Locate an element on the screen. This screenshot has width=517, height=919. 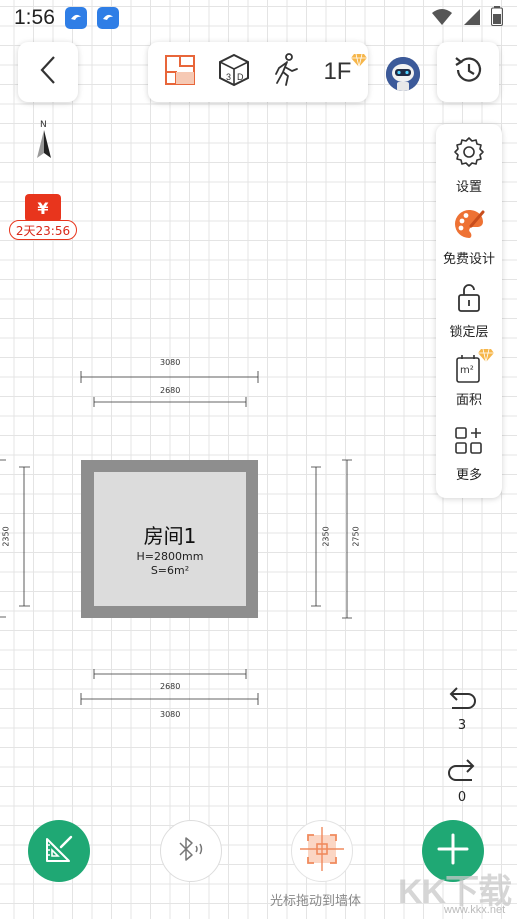
status-time: 1:56 is located at coordinates (34, 17).